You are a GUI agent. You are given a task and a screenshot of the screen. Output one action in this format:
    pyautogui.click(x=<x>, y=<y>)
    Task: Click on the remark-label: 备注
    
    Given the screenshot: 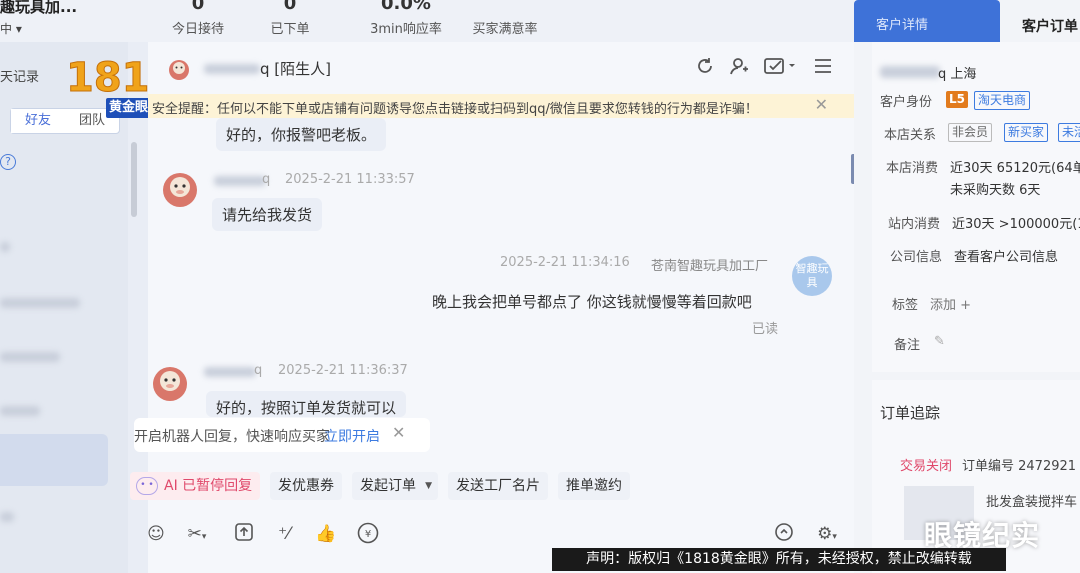 What is the action you would take?
    pyautogui.click(x=907, y=345)
    